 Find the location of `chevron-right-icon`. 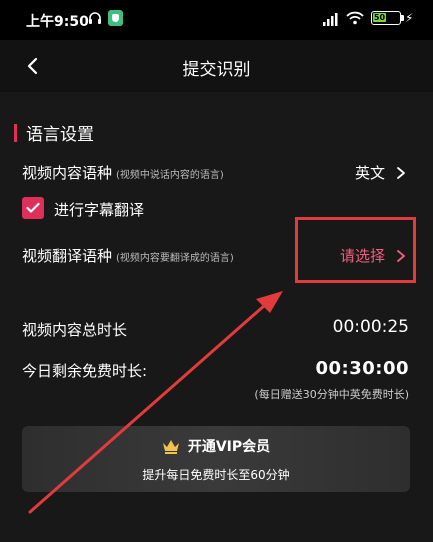

chevron-right-icon is located at coordinates (401, 172).